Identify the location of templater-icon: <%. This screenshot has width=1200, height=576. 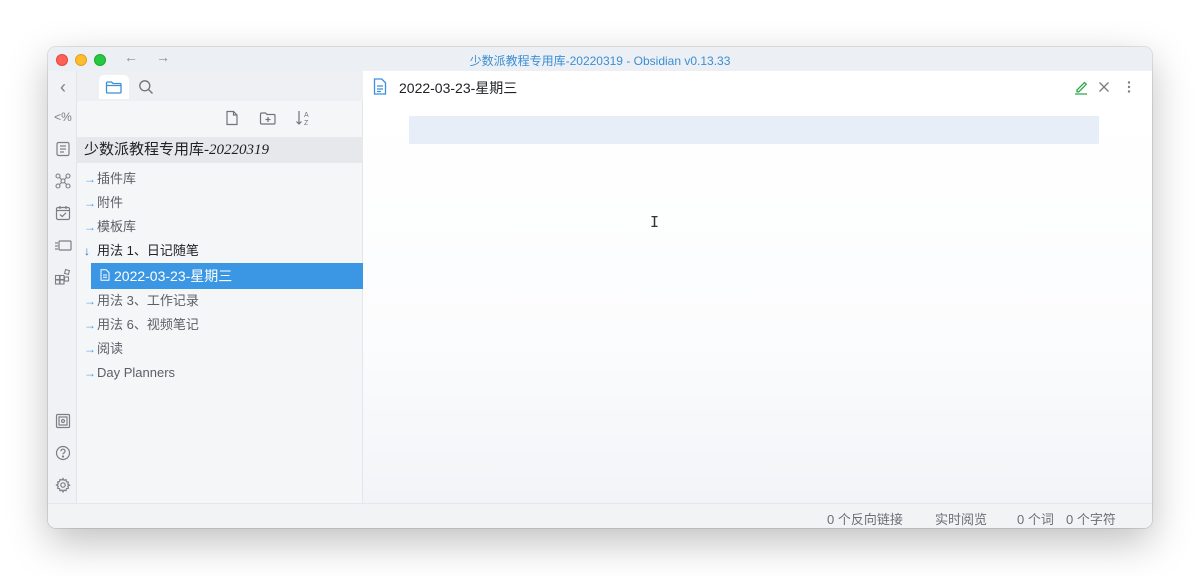
(63, 117).